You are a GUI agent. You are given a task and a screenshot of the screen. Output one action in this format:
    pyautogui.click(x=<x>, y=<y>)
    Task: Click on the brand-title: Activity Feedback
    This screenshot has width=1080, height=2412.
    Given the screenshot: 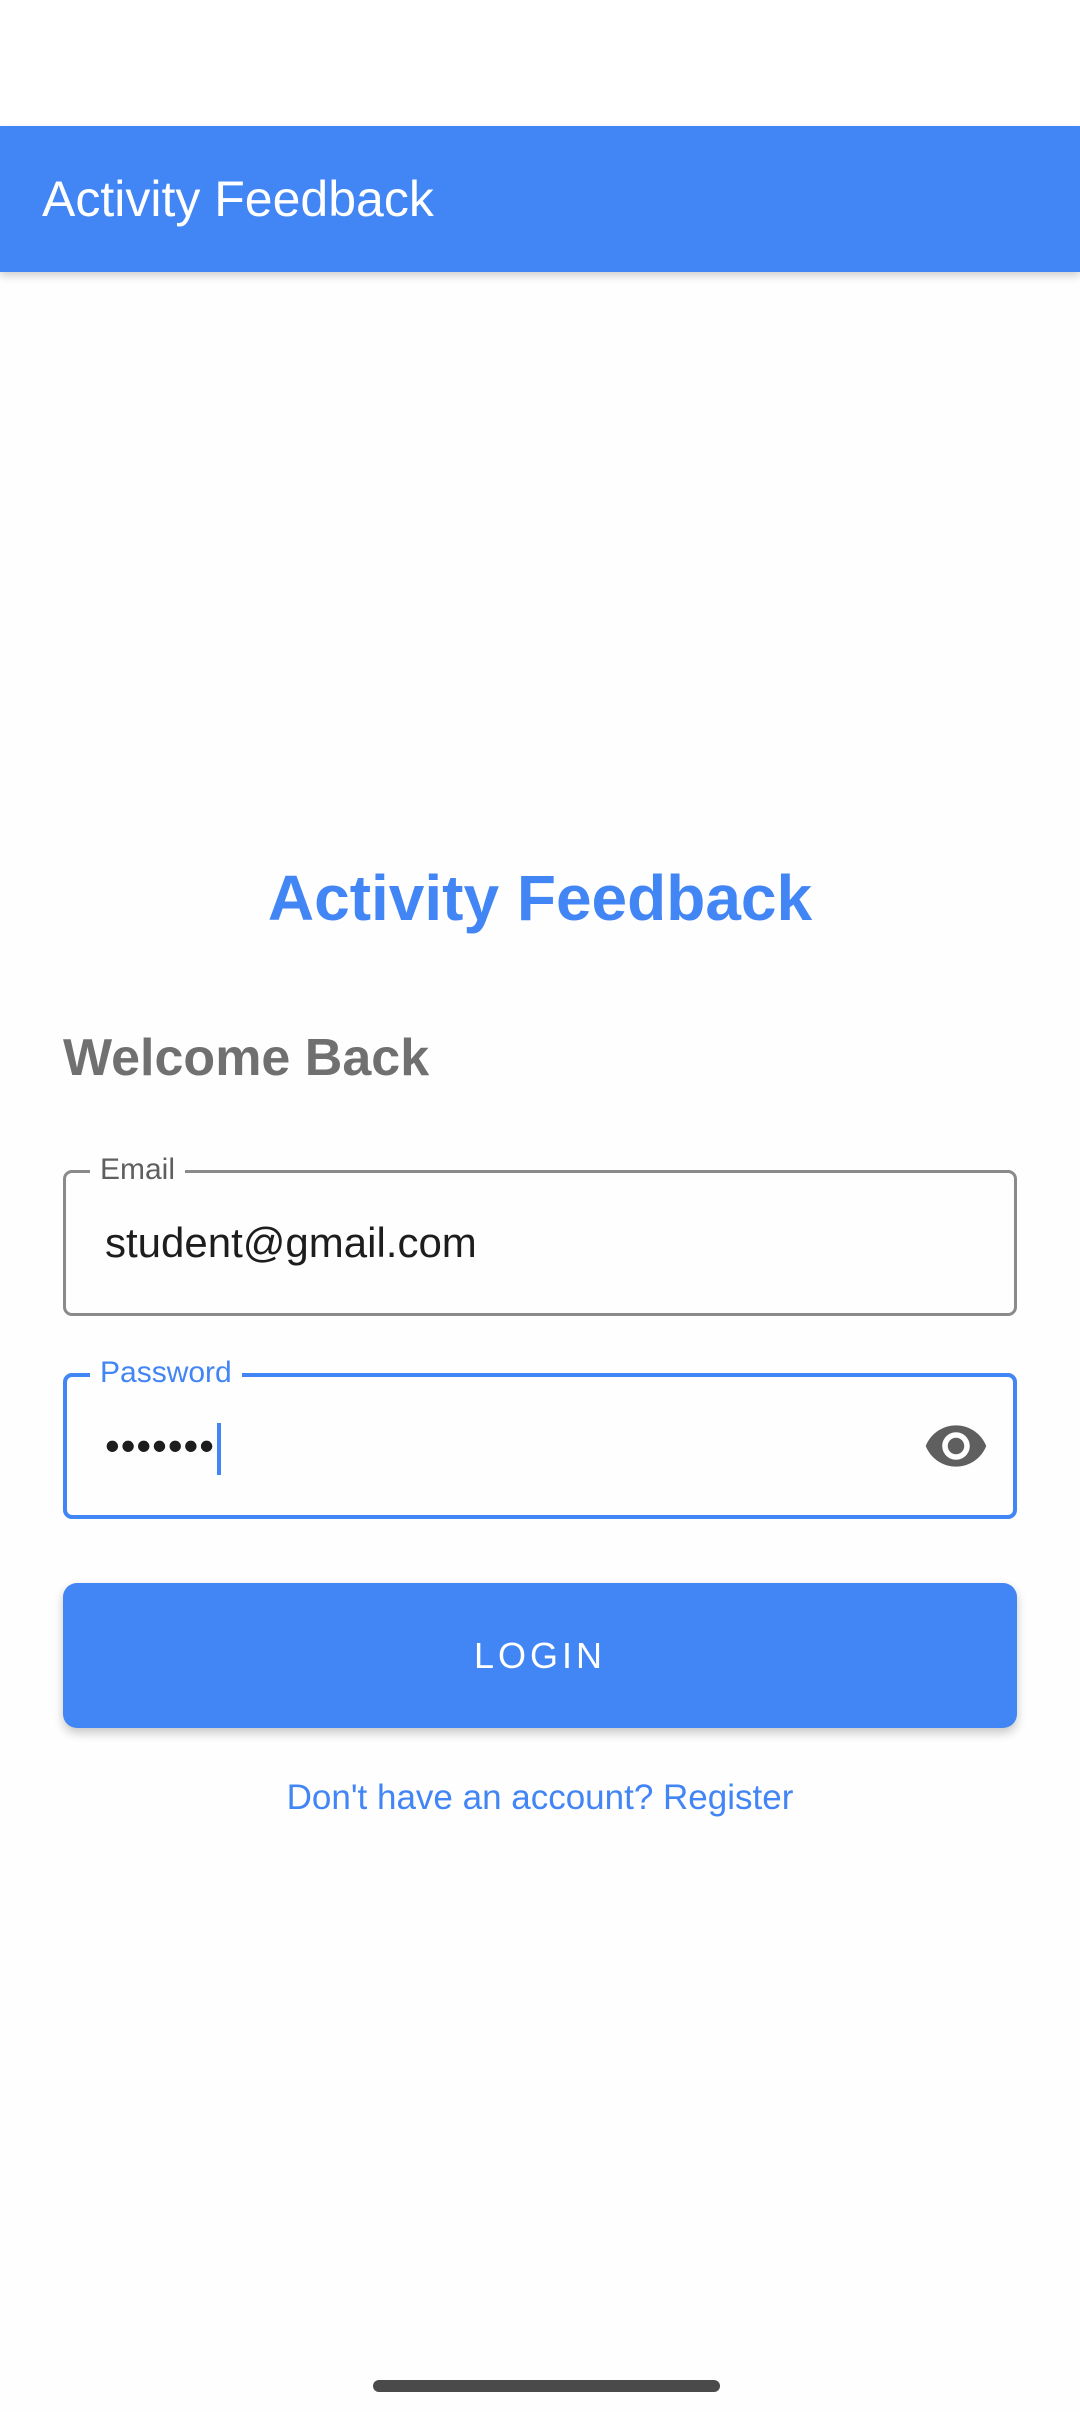 What is the action you would take?
    pyautogui.click(x=540, y=898)
    